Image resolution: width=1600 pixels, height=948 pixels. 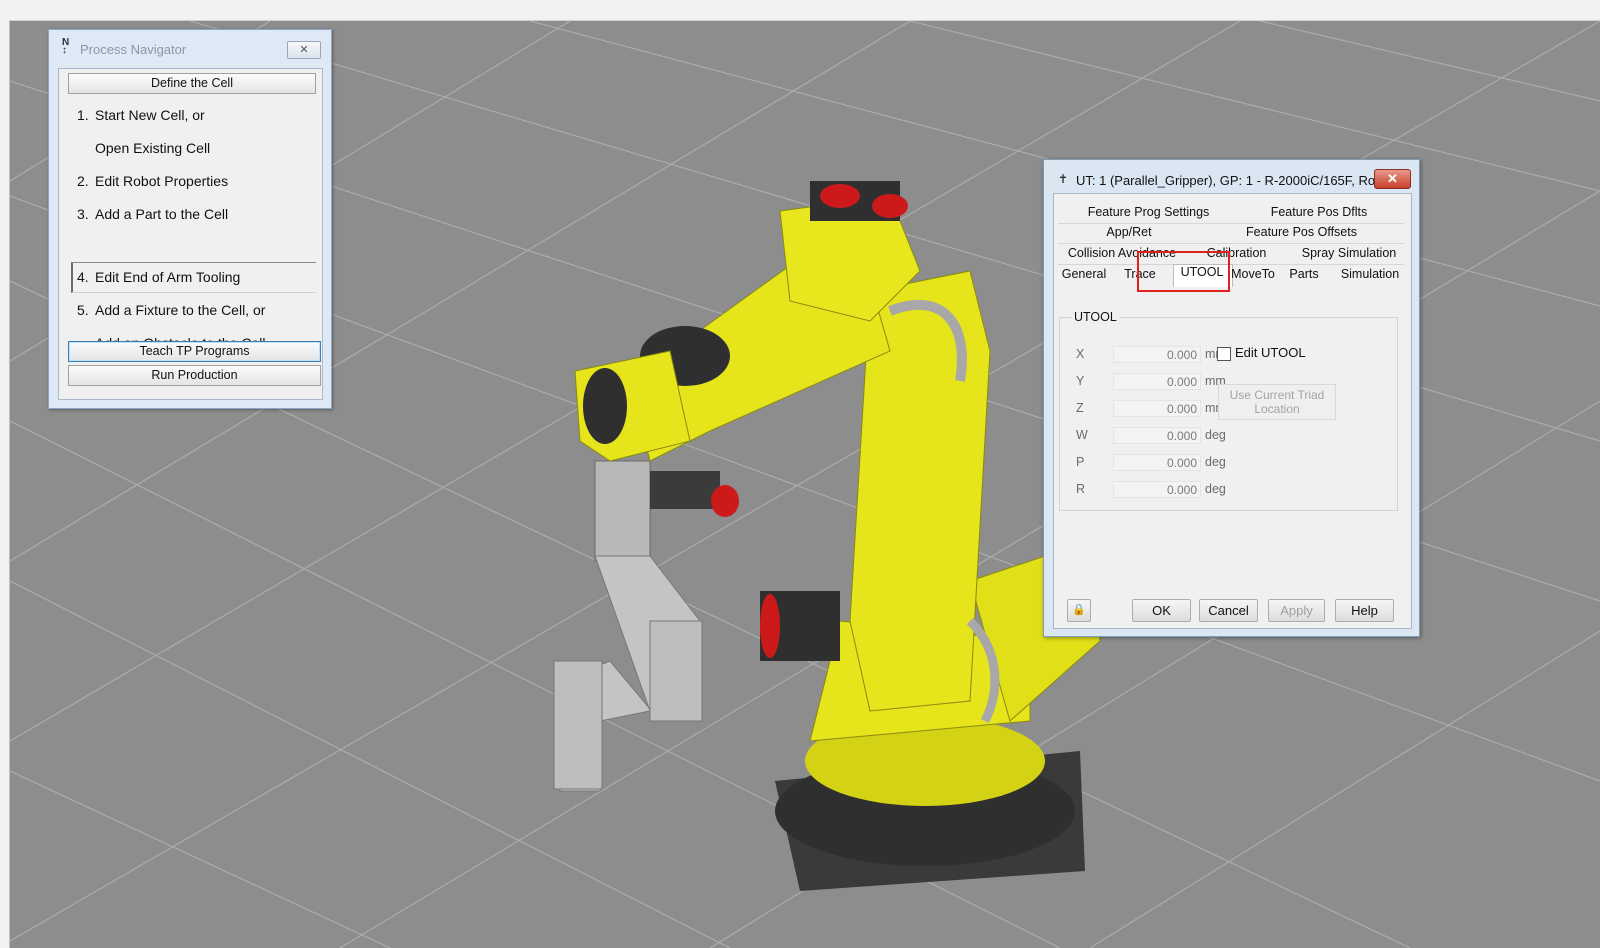 What do you see at coordinates (1277, 402) in the screenshot?
I see `use-current-triad-location-button: Use Current Triad Location` at bounding box center [1277, 402].